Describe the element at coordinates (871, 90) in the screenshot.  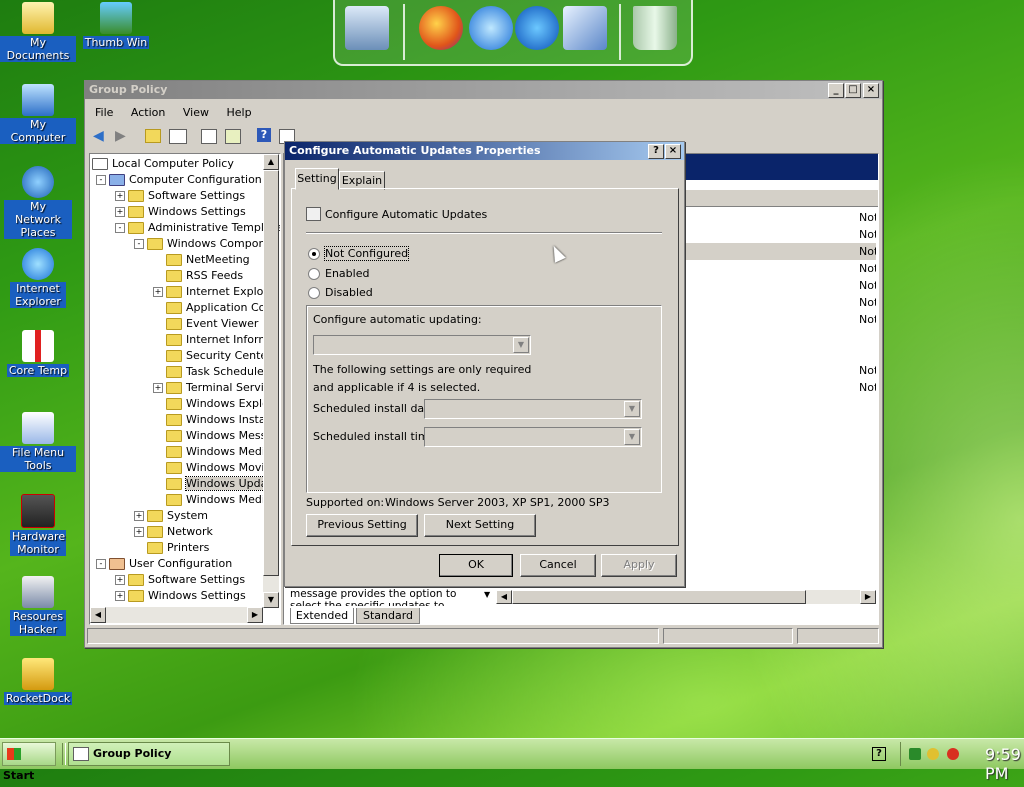
I see `close-button: ×` at that location.